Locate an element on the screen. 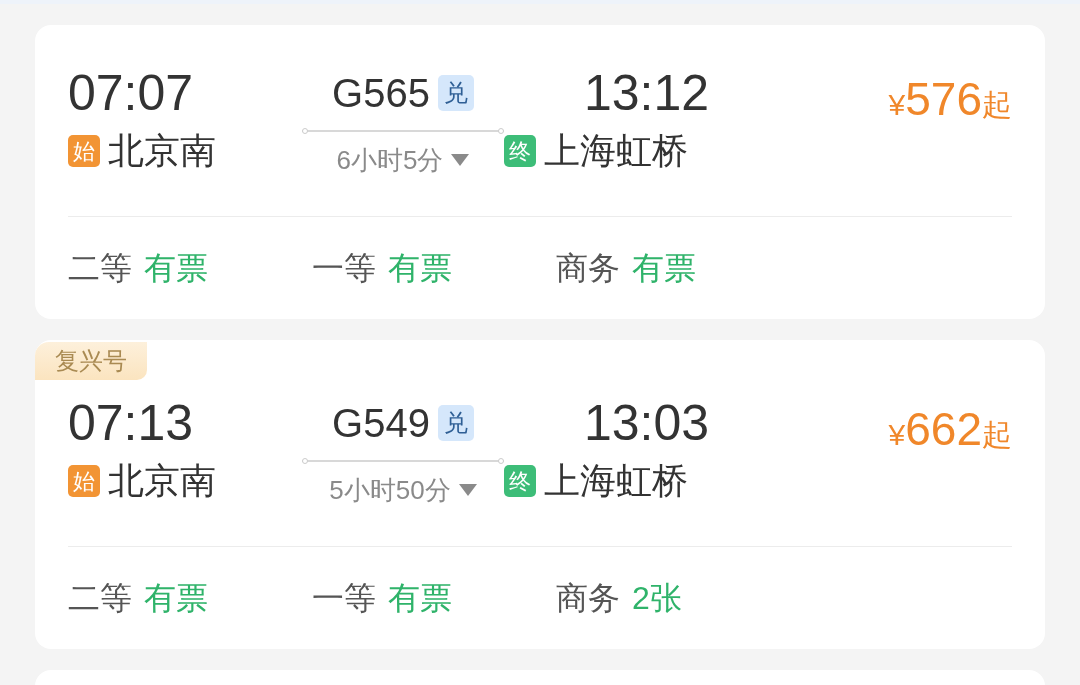 The width and height of the screenshot is (1080, 685). duration-text: 6小时5分 is located at coordinates (390, 160).